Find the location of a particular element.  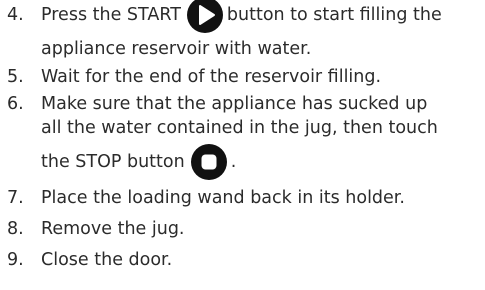

step-text: Close the door. is located at coordinates (107, 260).